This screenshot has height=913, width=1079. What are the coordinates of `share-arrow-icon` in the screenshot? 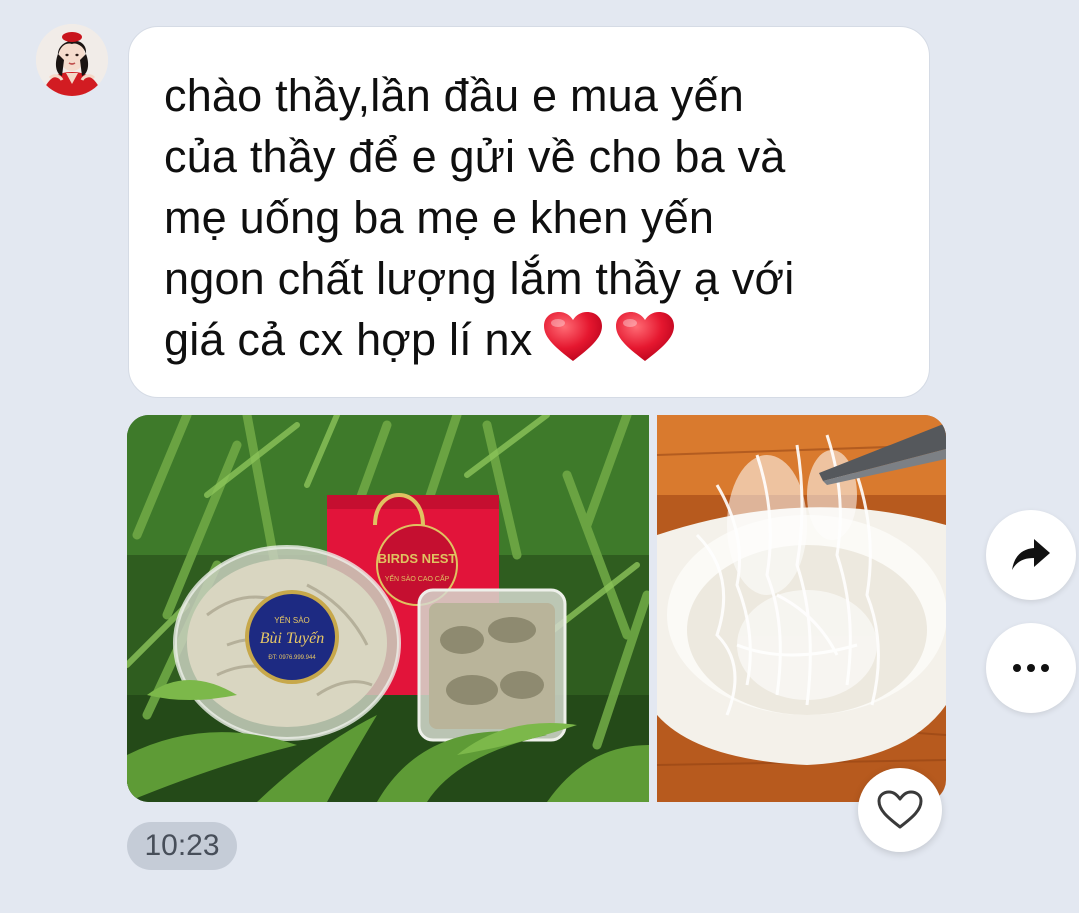 It's located at (1031, 554).